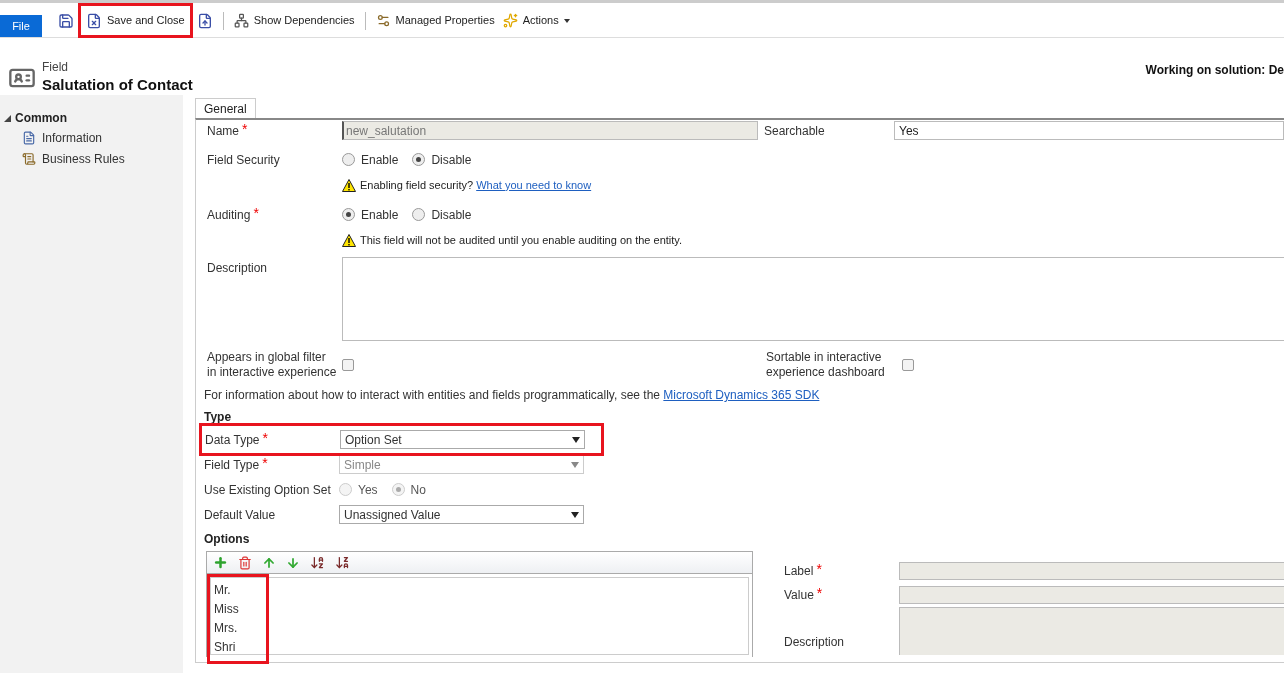 This screenshot has height=673, width=1284. I want to click on field-label: Appears in global filter in interactive experience, so click(272, 365).